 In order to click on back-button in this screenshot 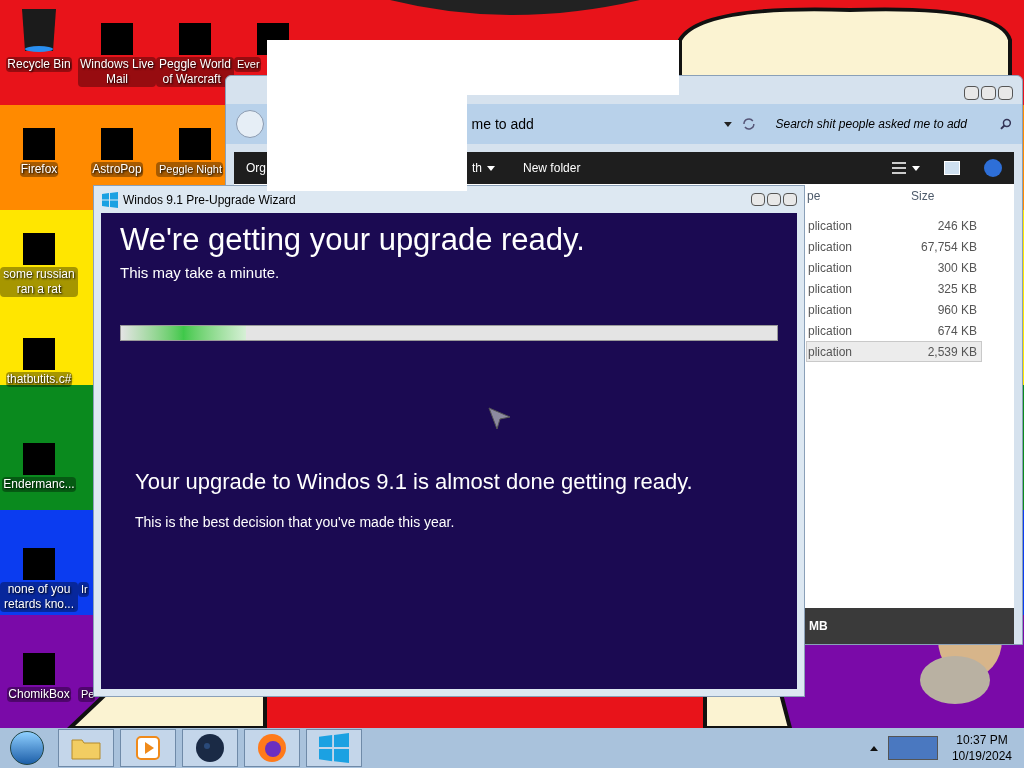, I will do `click(250, 124)`.